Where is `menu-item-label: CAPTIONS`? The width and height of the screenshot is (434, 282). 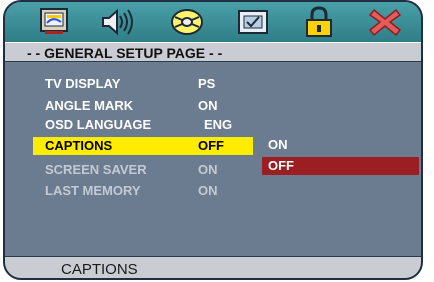
menu-item-label: CAPTIONS is located at coordinates (79, 145).